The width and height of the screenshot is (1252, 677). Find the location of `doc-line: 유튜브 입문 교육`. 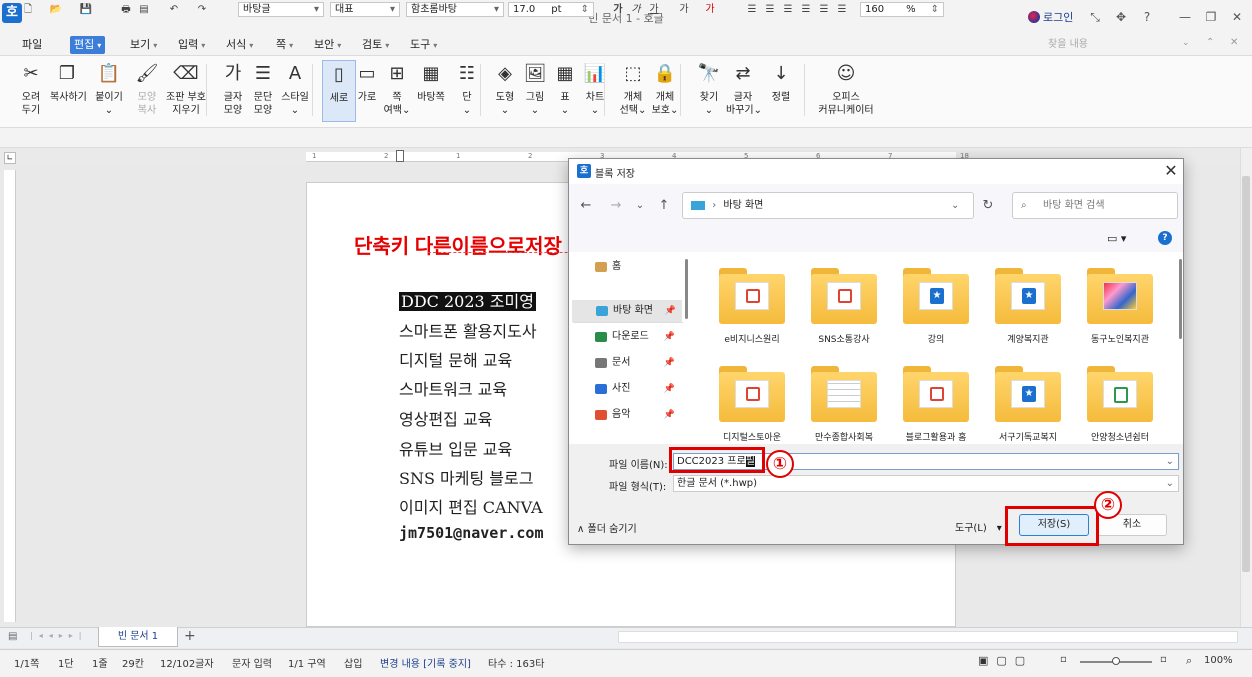

doc-line: 유튜브 입문 교육 is located at coordinates (455, 448).